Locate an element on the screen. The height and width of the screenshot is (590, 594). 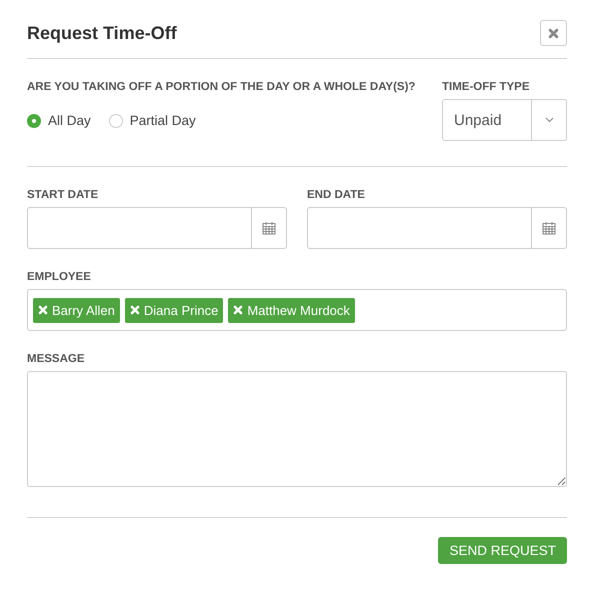
employee-tag: Barry Allen is located at coordinates (76, 310).